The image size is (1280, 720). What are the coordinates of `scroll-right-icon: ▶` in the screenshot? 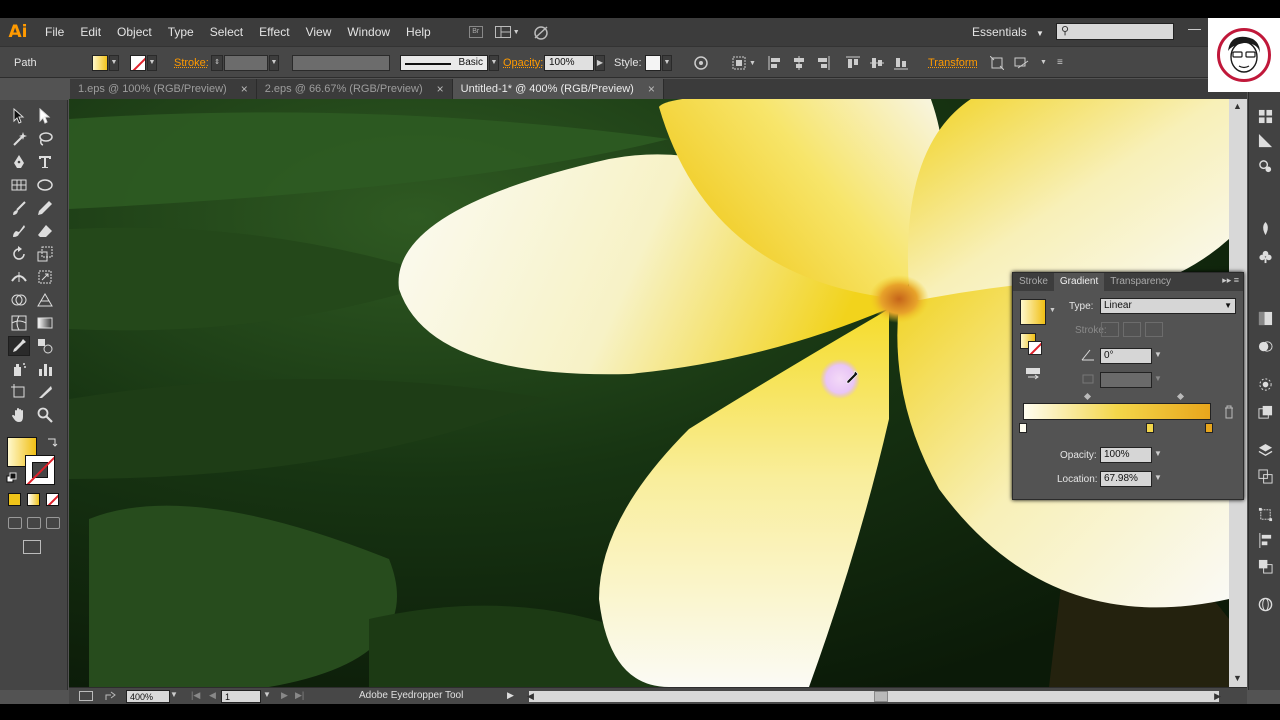 It's located at (1217, 696).